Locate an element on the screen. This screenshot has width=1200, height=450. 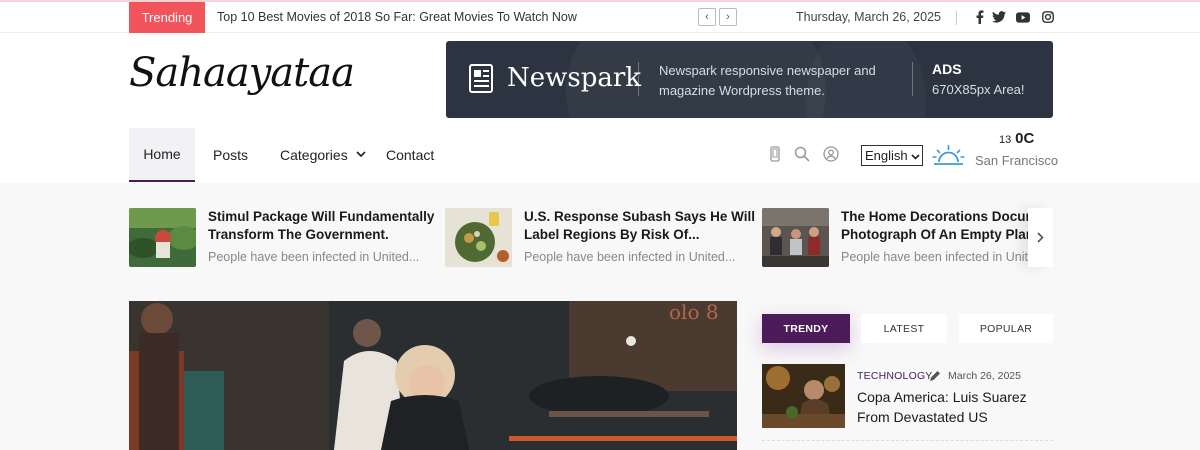
nav-categories: Categories is located at coordinates (323, 155).